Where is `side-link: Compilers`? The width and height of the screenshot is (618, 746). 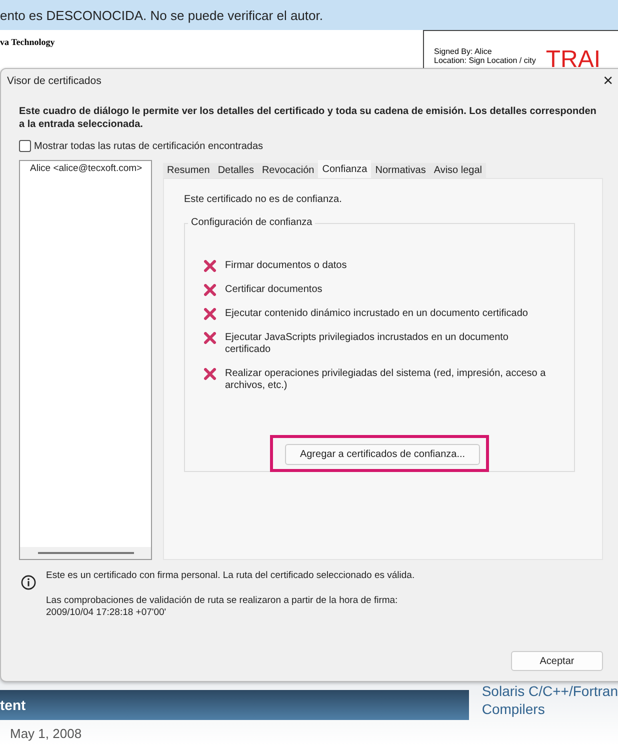
side-link: Compilers is located at coordinates (550, 709).